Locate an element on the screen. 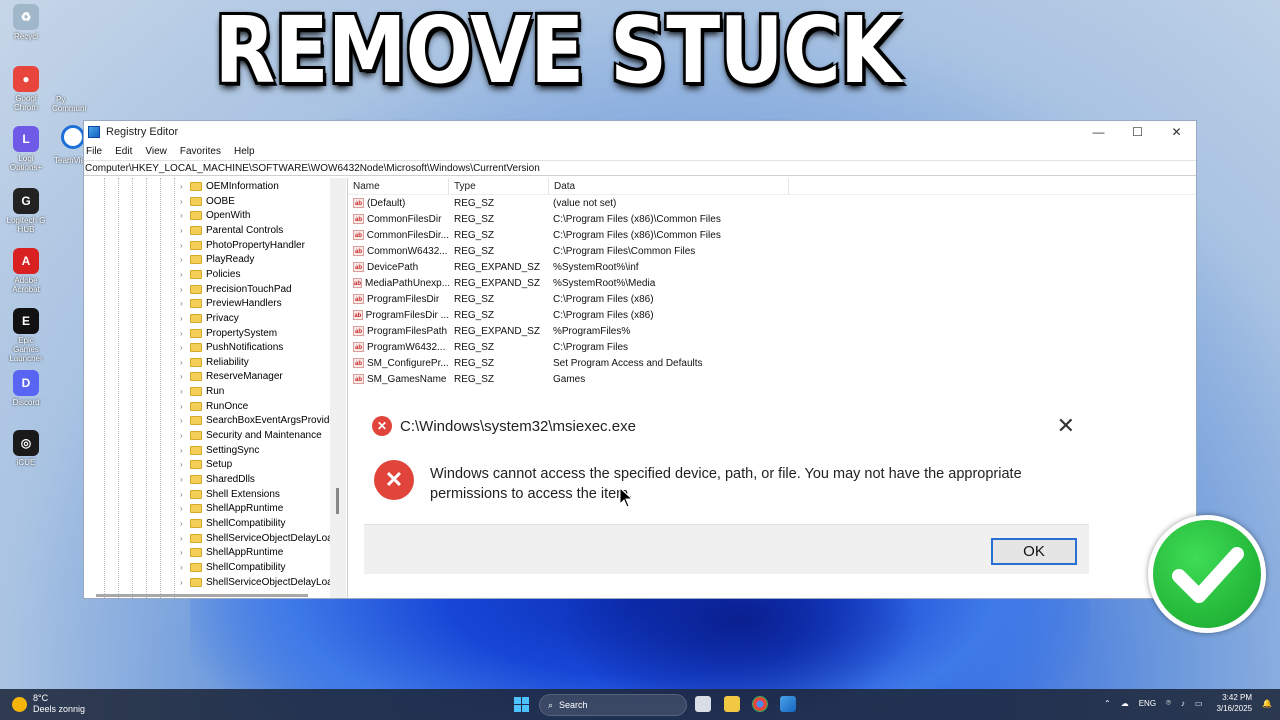  tree-item: › OOBE is located at coordinates (207, 201).